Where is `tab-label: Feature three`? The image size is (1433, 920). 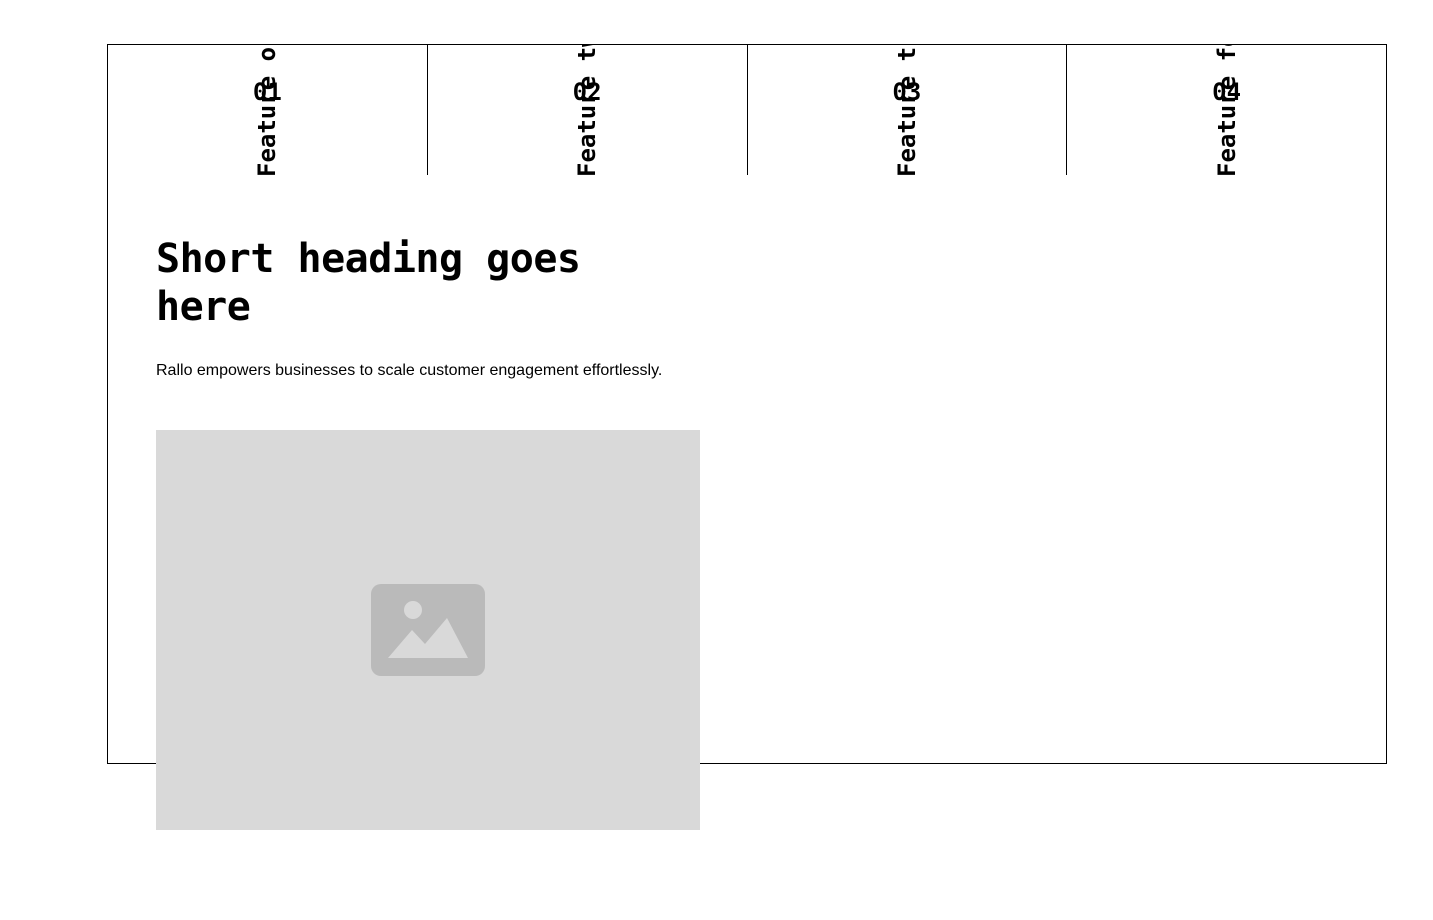
tab-label: Feature three is located at coordinates (906, 110).